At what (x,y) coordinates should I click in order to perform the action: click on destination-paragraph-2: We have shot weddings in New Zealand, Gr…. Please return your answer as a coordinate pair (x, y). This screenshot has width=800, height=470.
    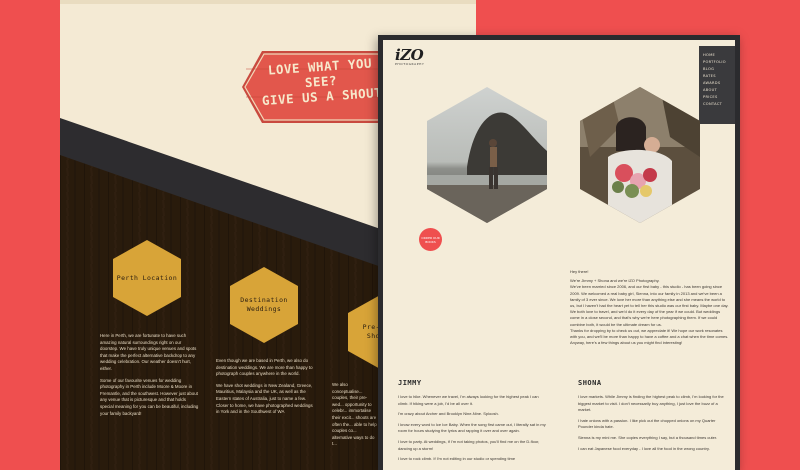
    Looking at the image, I should click on (264, 398).